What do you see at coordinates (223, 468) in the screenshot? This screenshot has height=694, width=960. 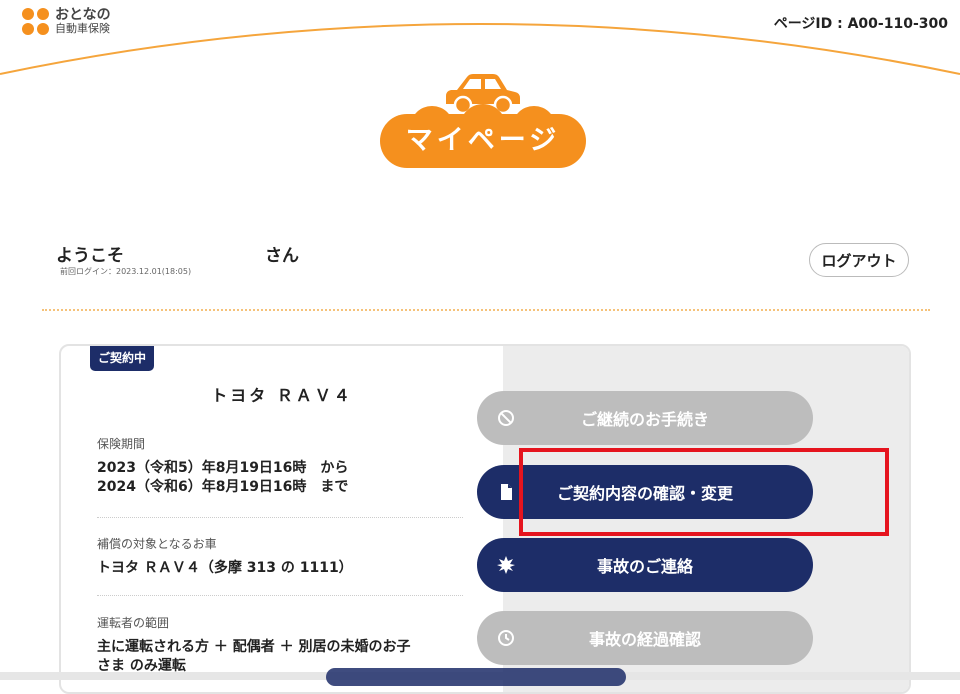 I see `period-from: 2023（令和5）年8月19日16時 から` at bounding box center [223, 468].